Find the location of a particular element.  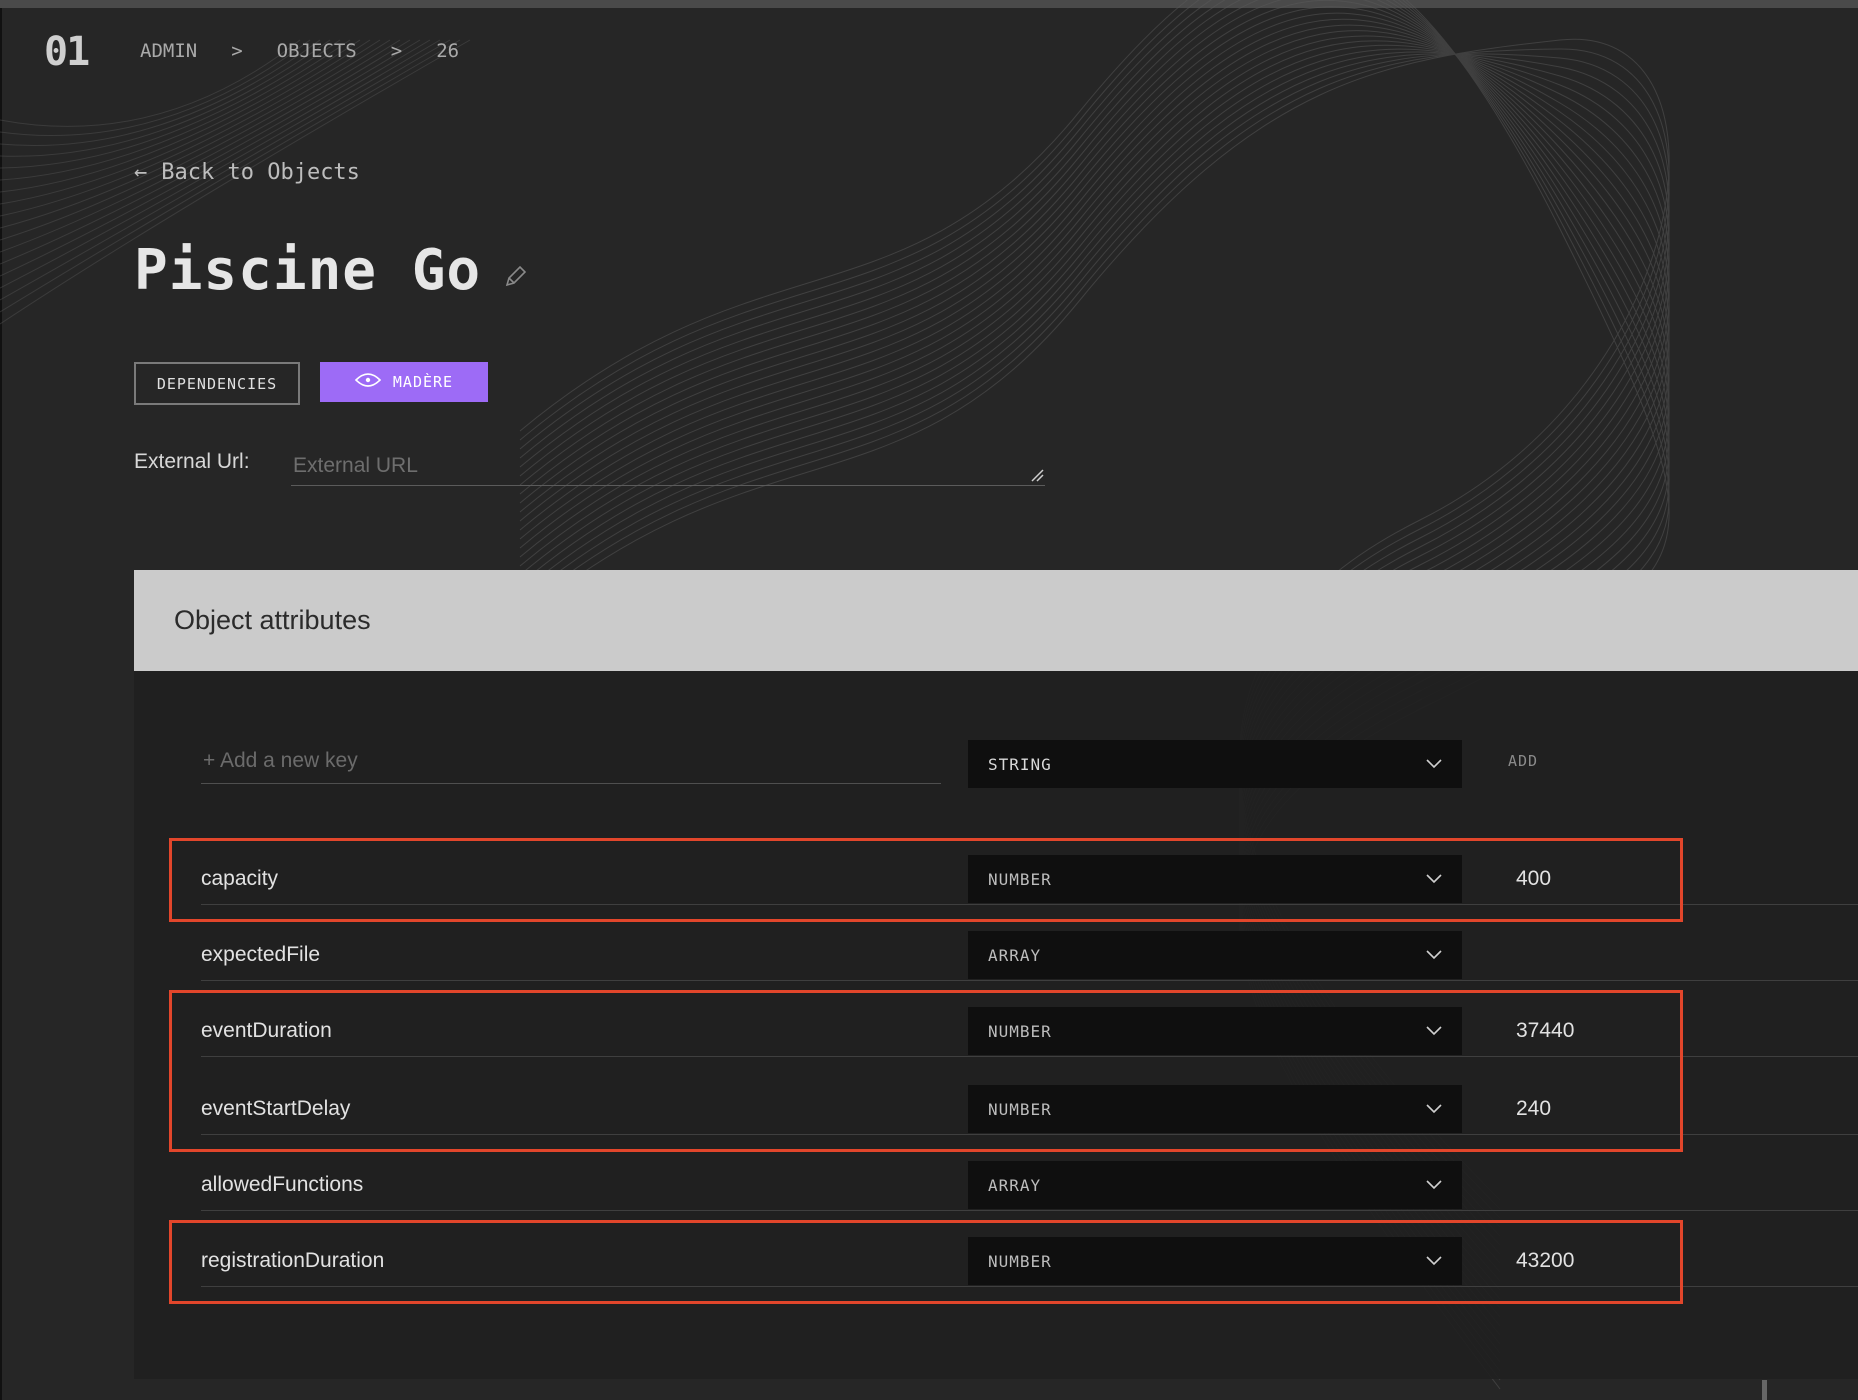

eye-icon is located at coordinates (368, 382).